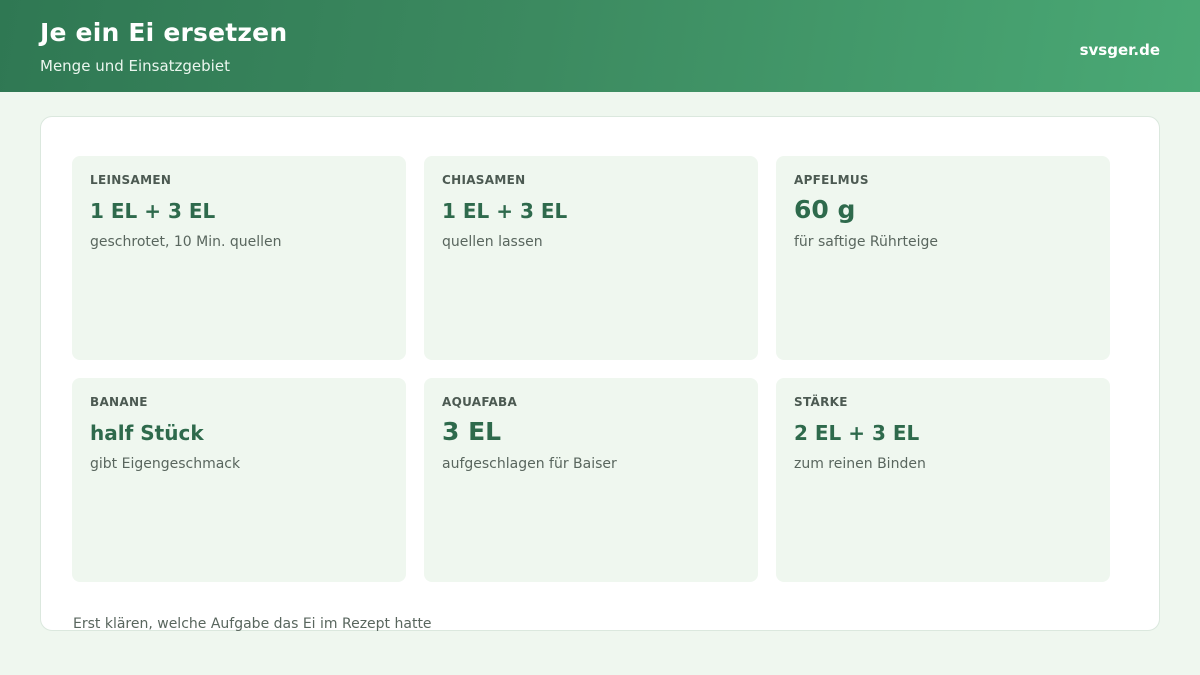 The width and height of the screenshot is (1200, 675). Describe the element at coordinates (591, 258) in the screenshot. I see `card-chiasamen: CHIASAMEN 1 EL + 3 EL quellen lassen` at that location.